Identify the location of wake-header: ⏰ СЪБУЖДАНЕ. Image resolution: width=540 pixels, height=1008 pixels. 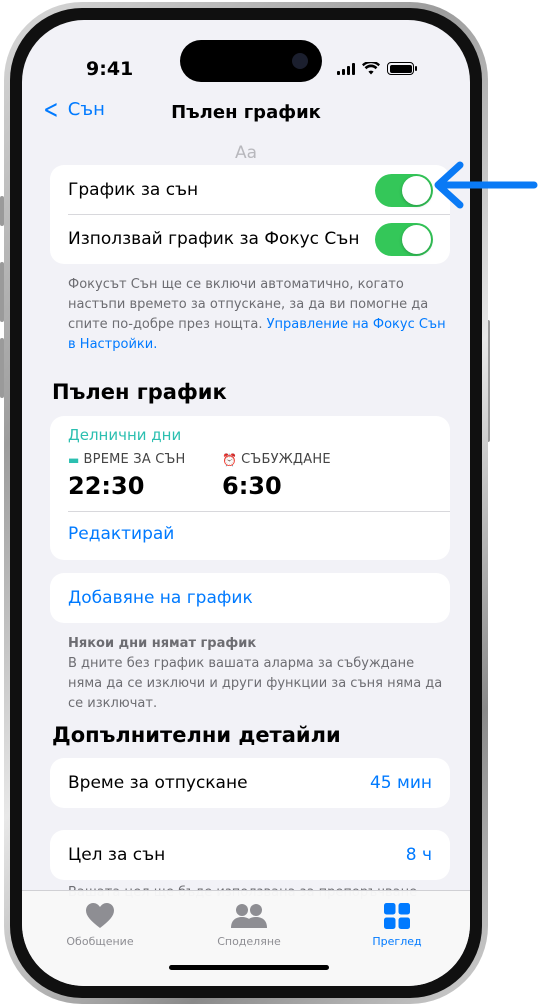
(276, 459).